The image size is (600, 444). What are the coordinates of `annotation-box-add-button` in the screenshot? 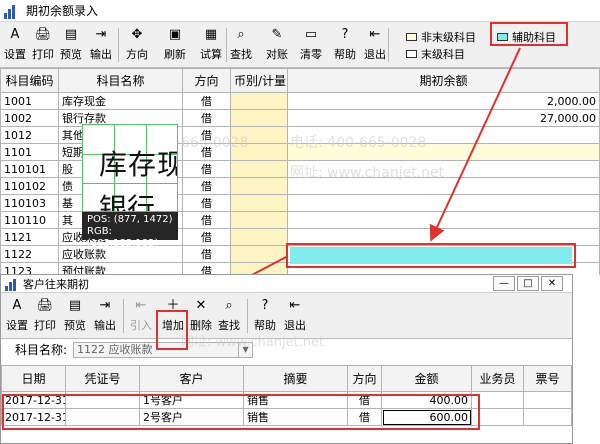 It's located at (172, 330).